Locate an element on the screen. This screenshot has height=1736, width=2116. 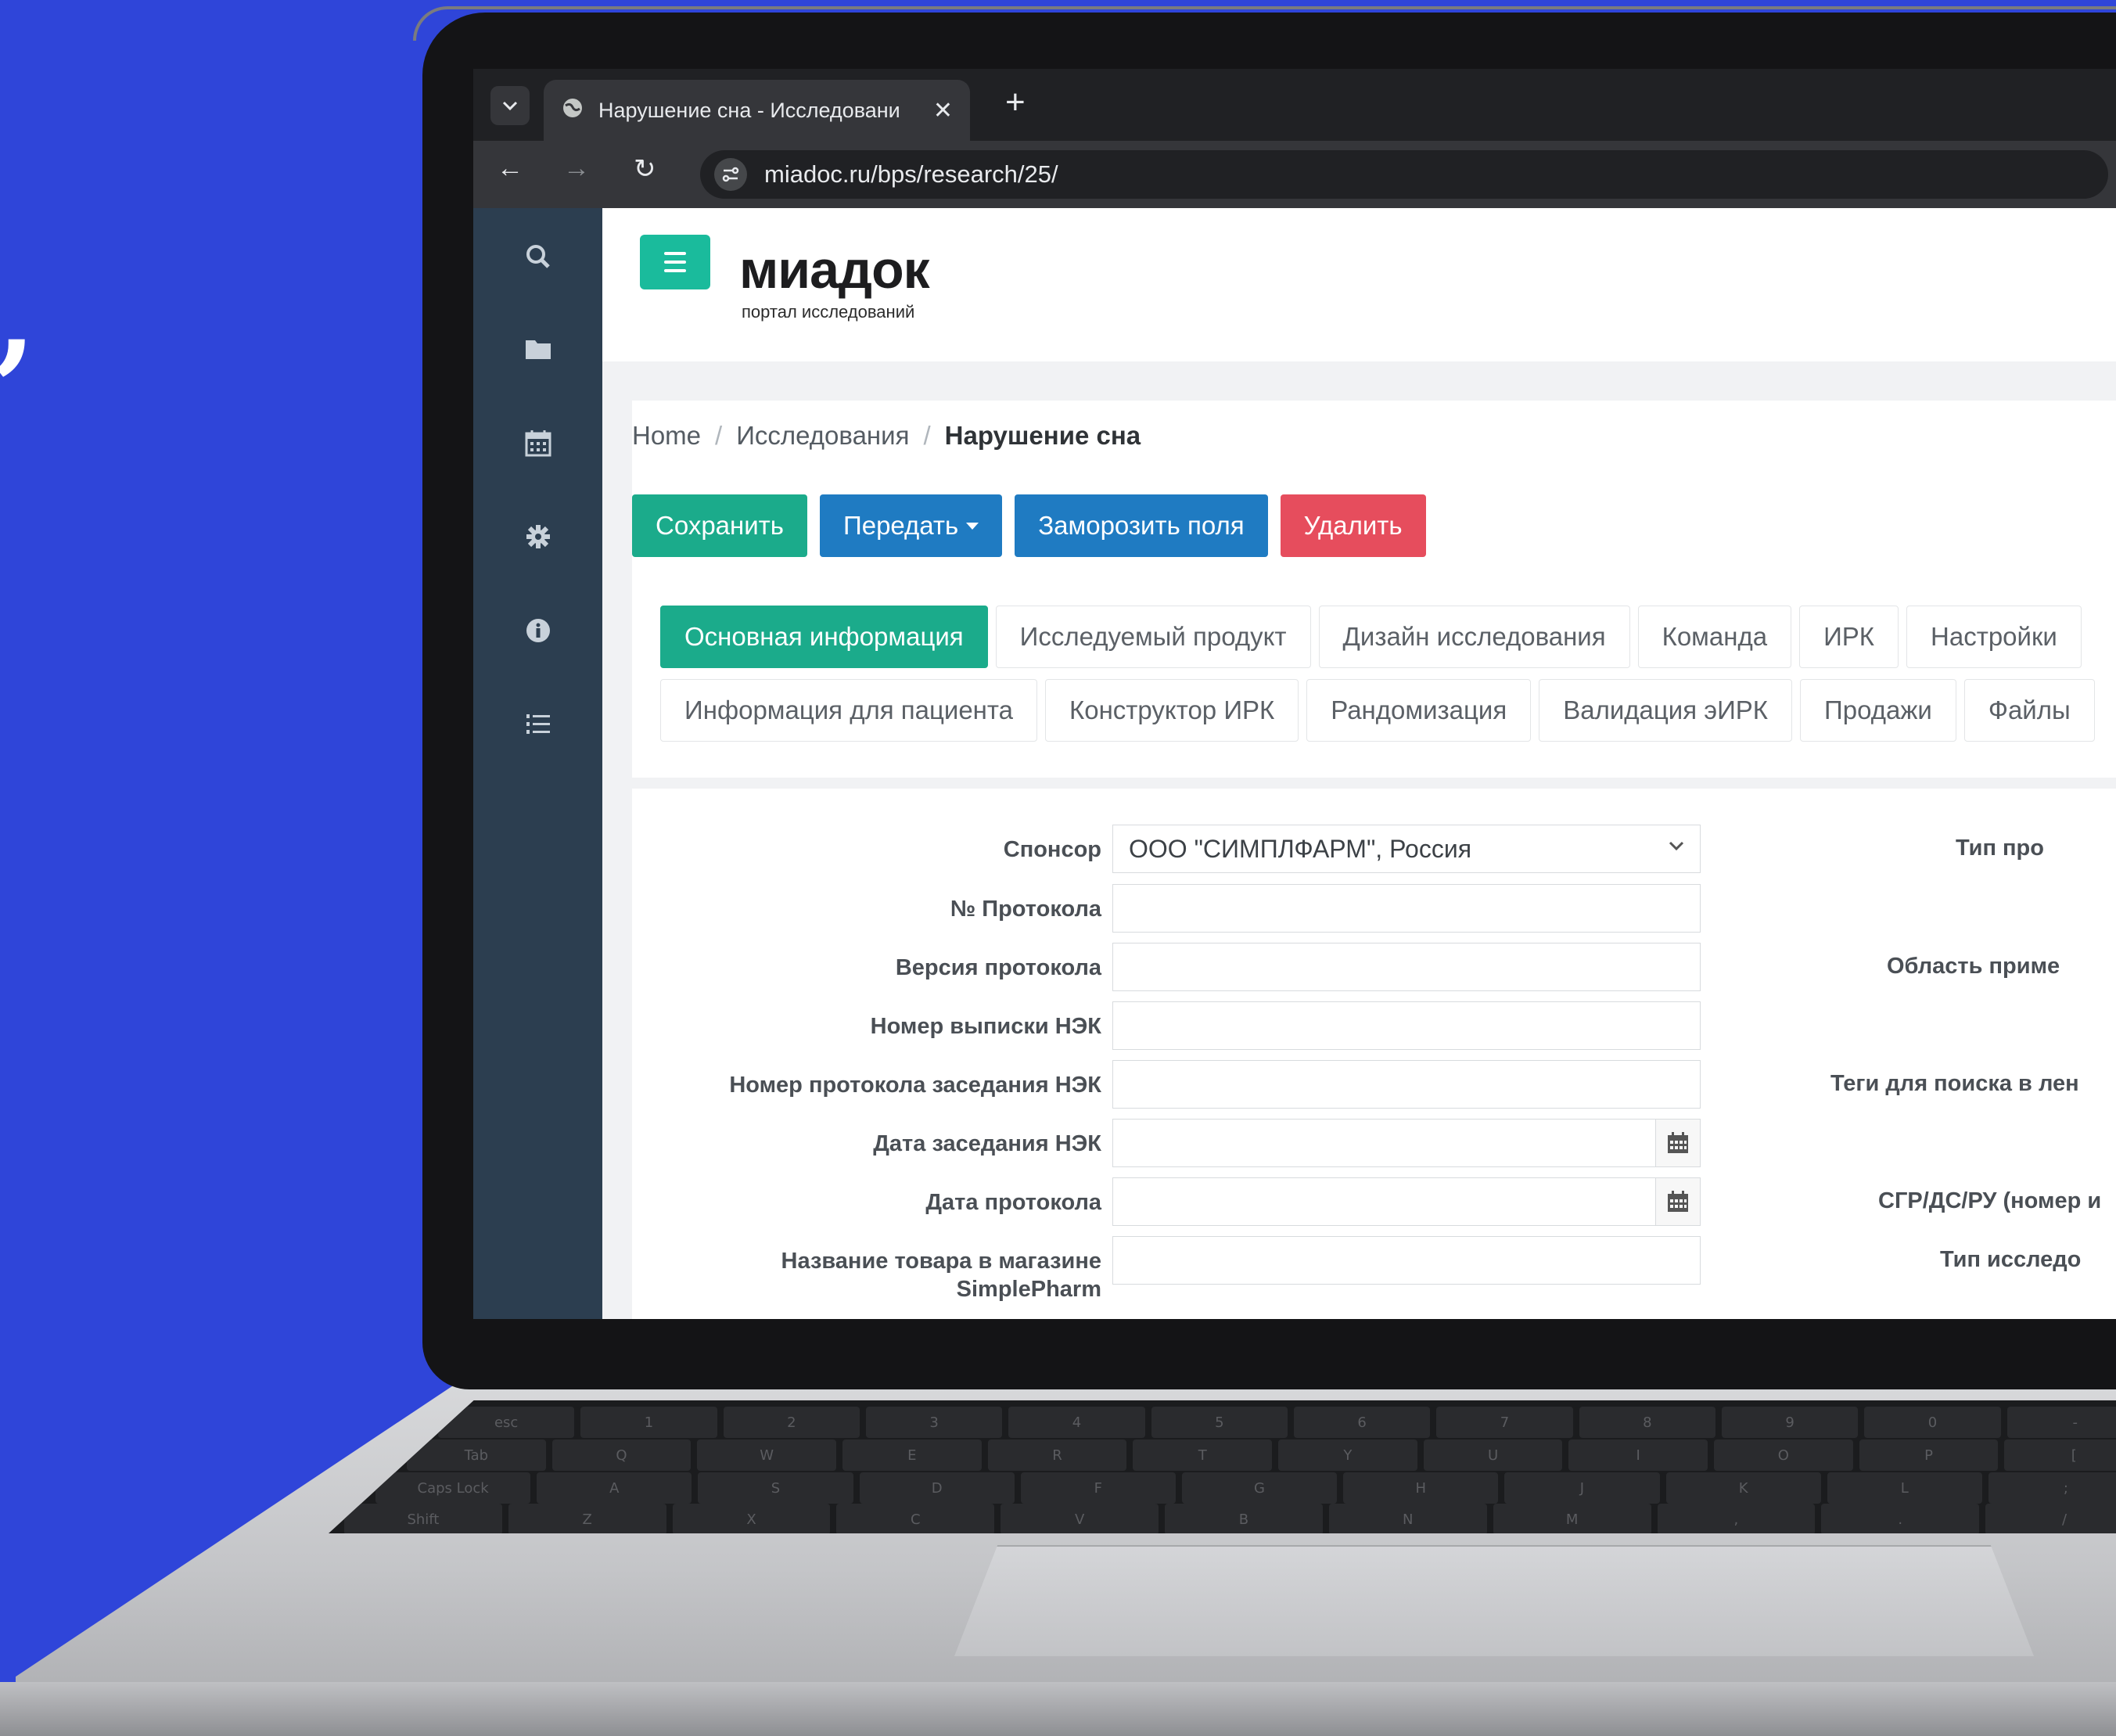
browser-toolbar: ← → ↻ miadoc.ru/bps/research/25/ is located at coordinates (1294, 174).